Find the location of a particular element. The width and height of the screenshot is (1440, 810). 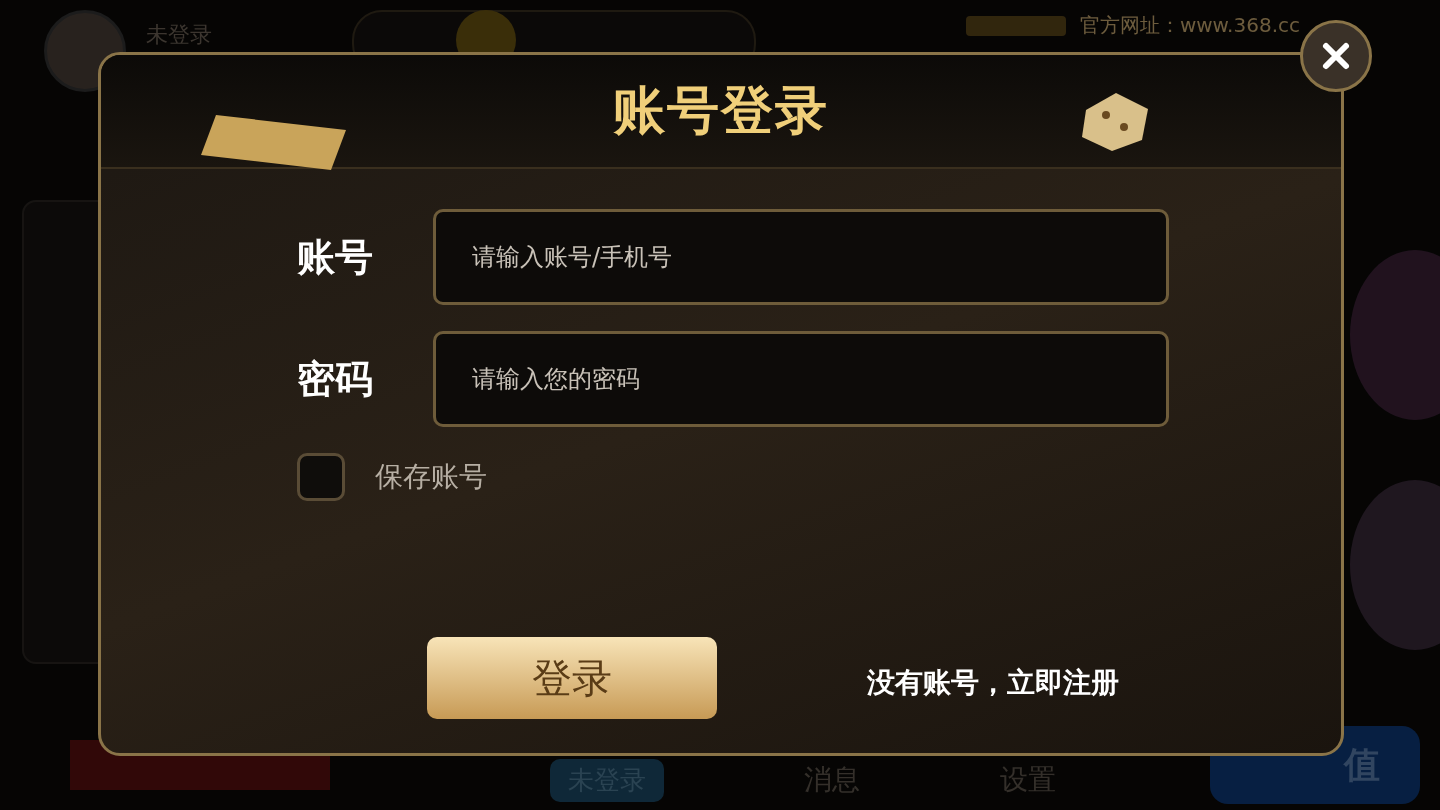

input-field: 请输入您的密码 is located at coordinates (801, 379).